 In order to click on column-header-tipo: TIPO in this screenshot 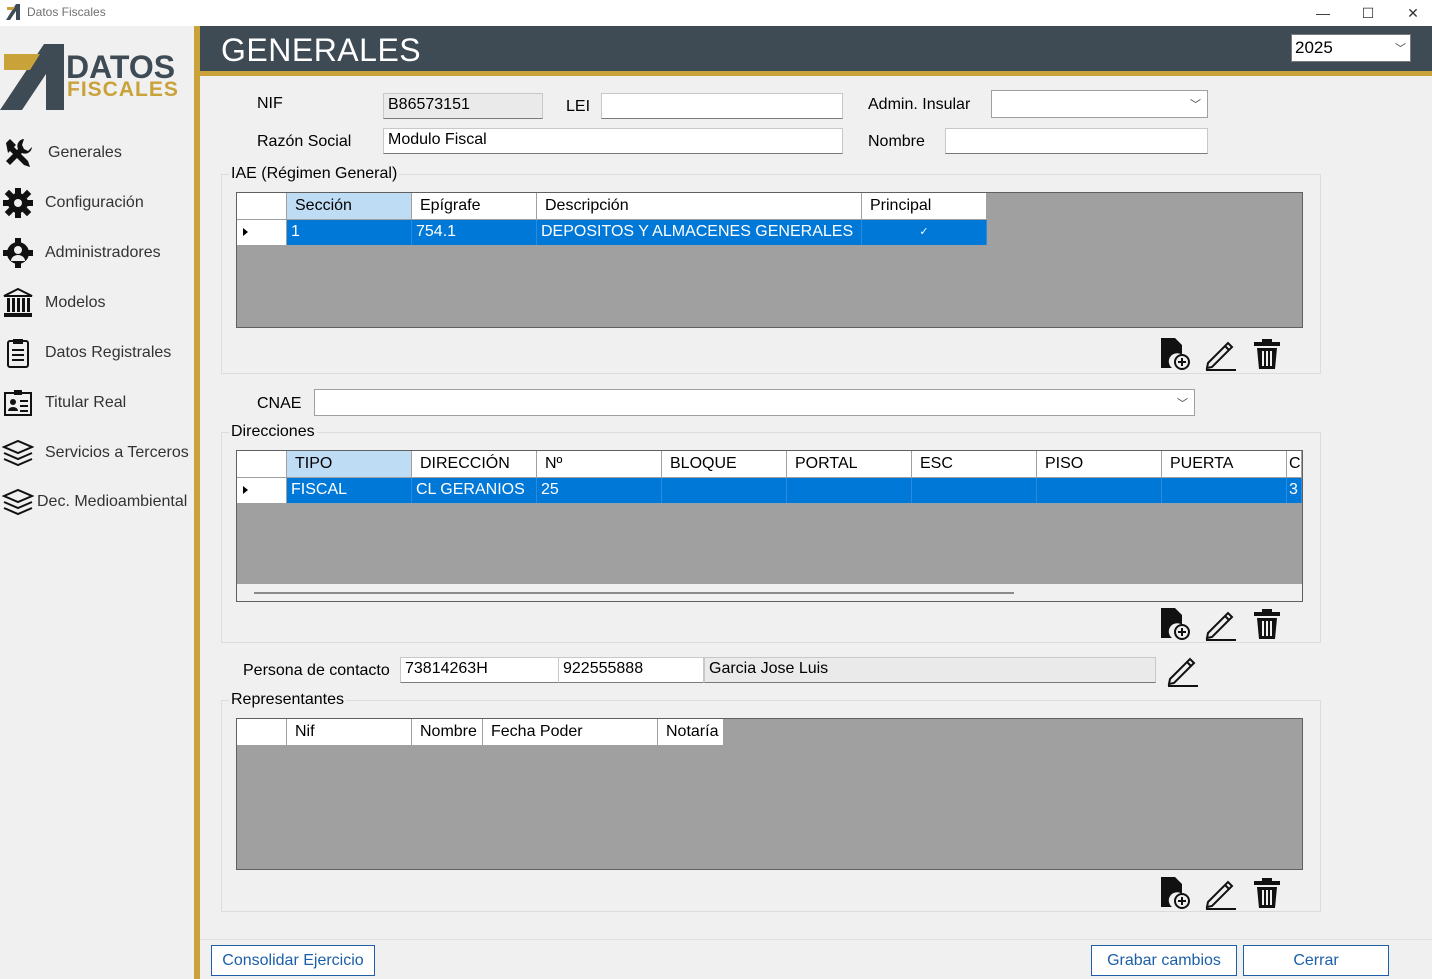, I will do `click(349, 464)`.